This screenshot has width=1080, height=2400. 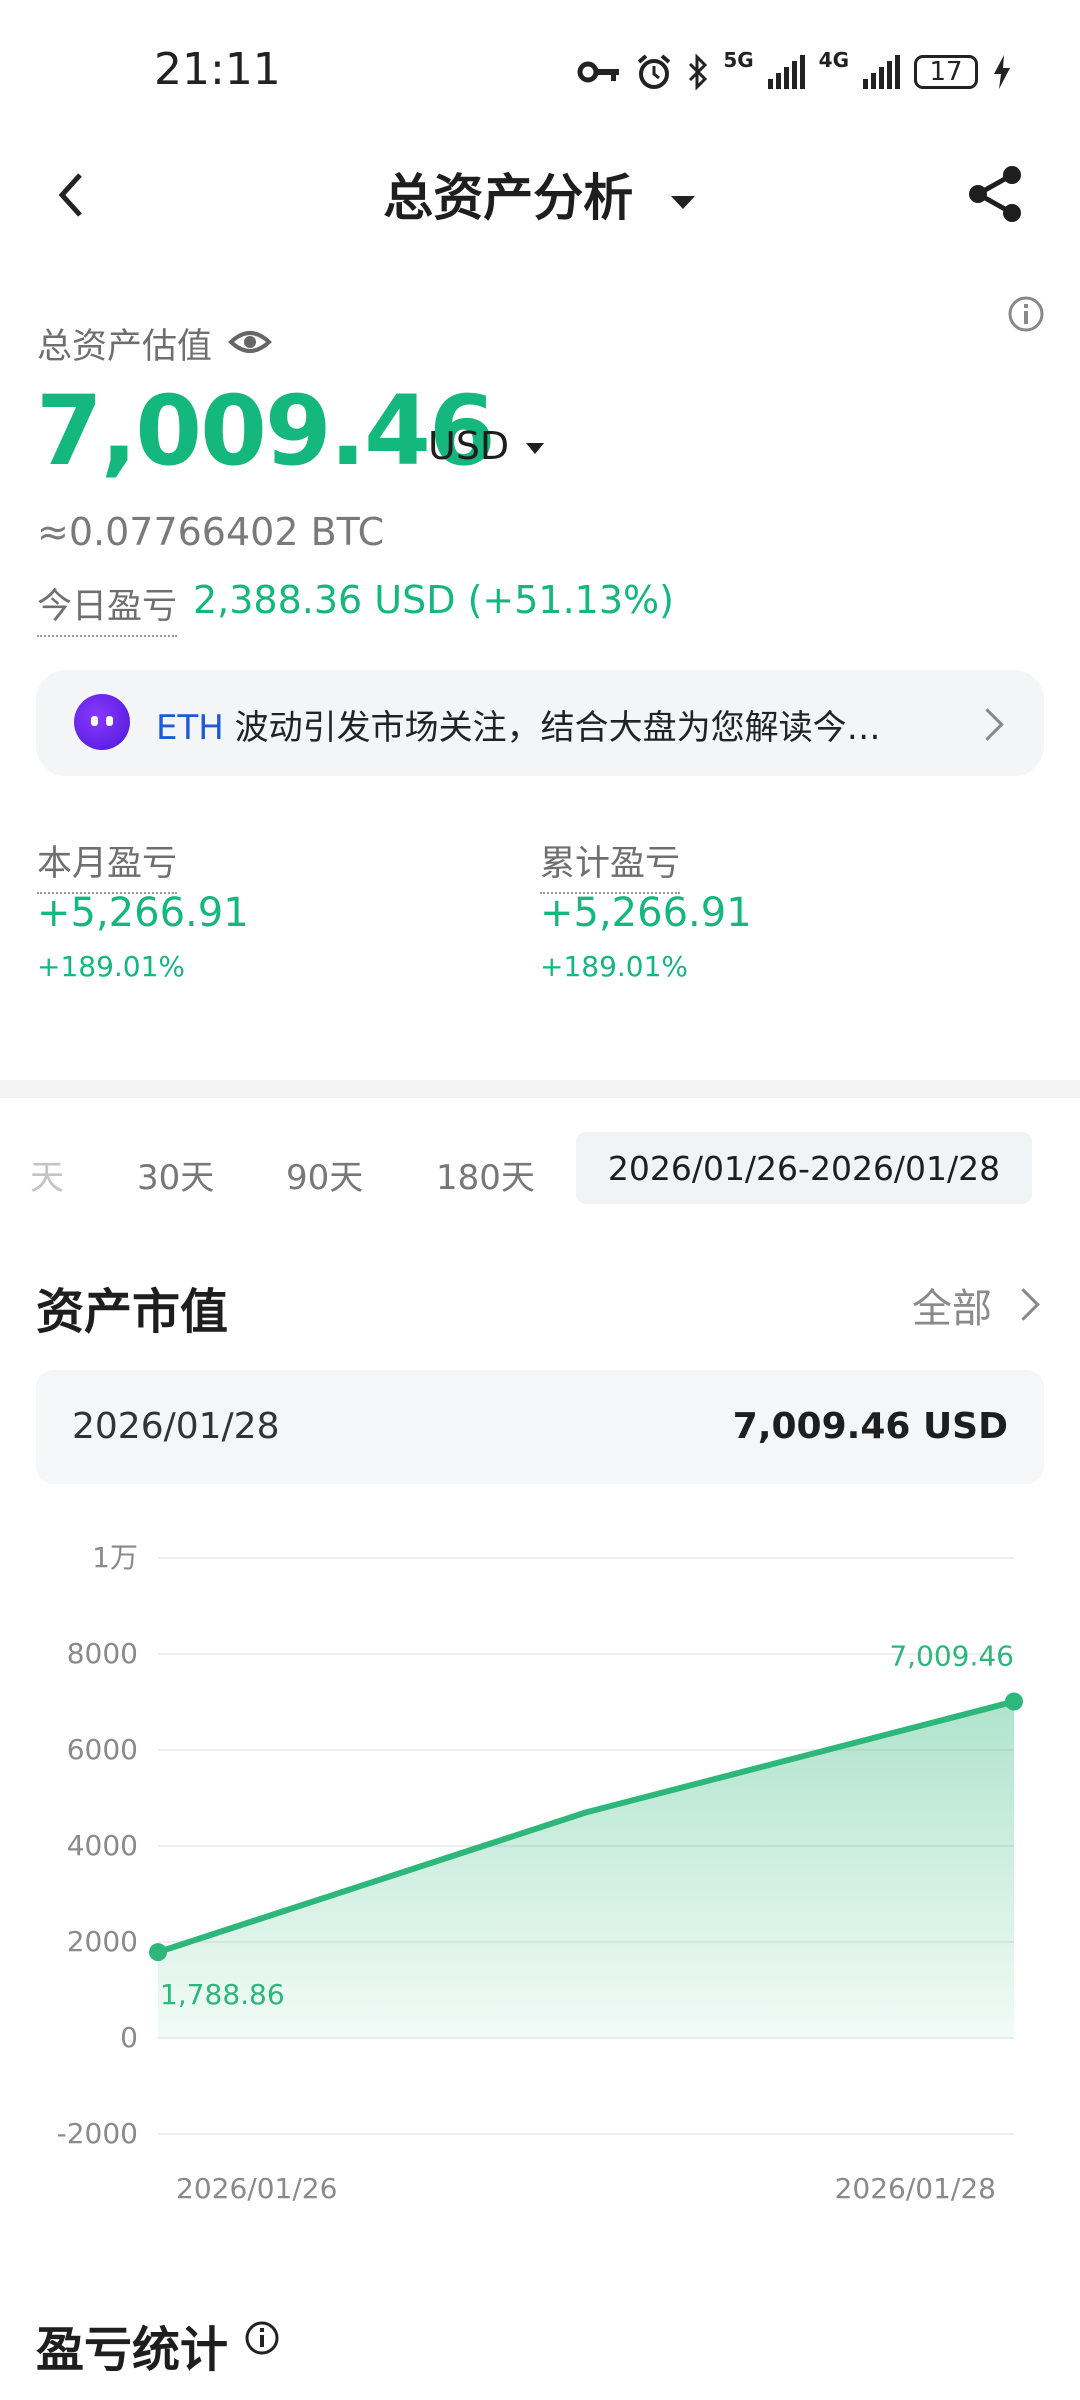 What do you see at coordinates (129, 2037) in the screenshot?
I see `y-tick-label: 0` at bounding box center [129, 2037].